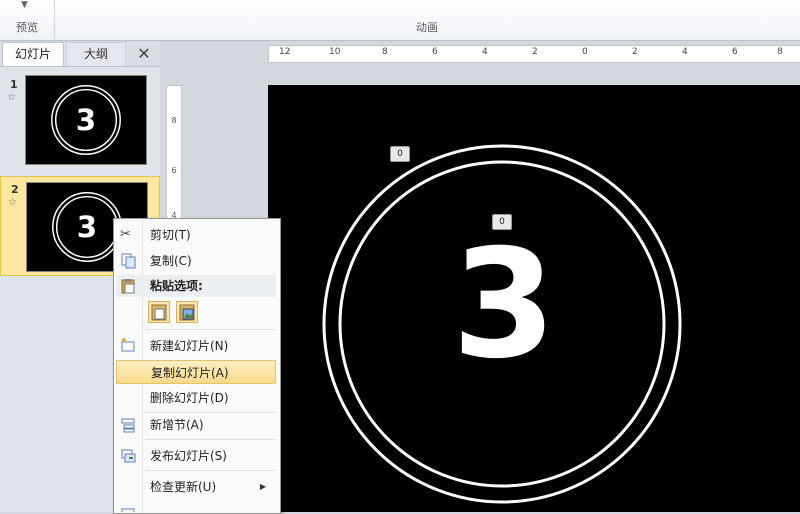 The image size is (800, 514). I want to click on chevron-down-icon: ▼, so click(24, 5).